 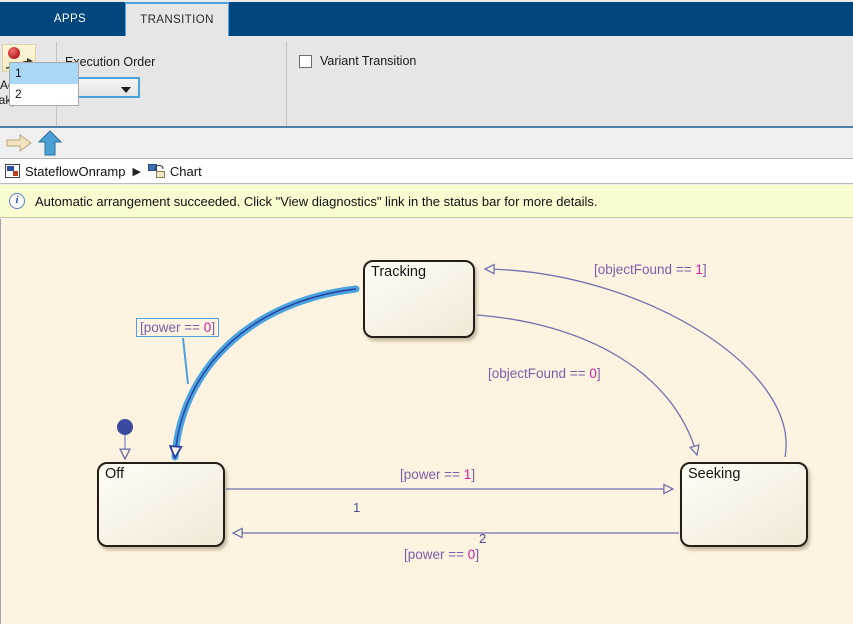 I want to click on ribbon-tab-strip: APPS TRANSITION, so click(x=426, y=18).